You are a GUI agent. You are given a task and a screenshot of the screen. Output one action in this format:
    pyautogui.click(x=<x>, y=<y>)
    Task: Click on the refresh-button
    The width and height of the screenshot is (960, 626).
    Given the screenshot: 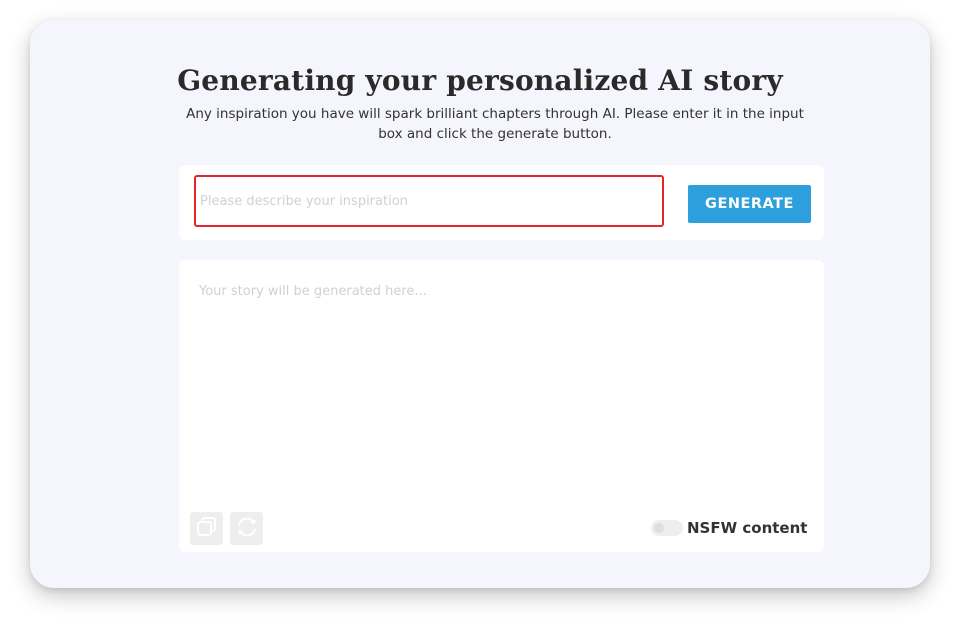 What is the action you would take?
    pyautogui.click(x=246, y=528)
    